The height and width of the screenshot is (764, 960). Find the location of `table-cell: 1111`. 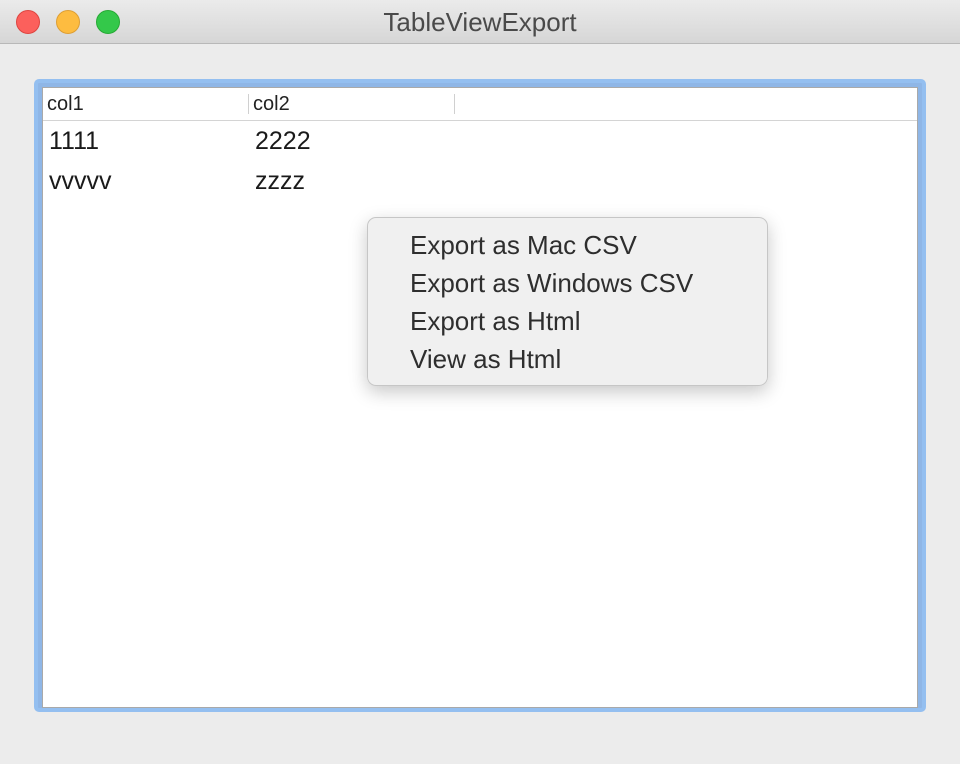

table-cell: 1111 is located at coordinates (74, 141).